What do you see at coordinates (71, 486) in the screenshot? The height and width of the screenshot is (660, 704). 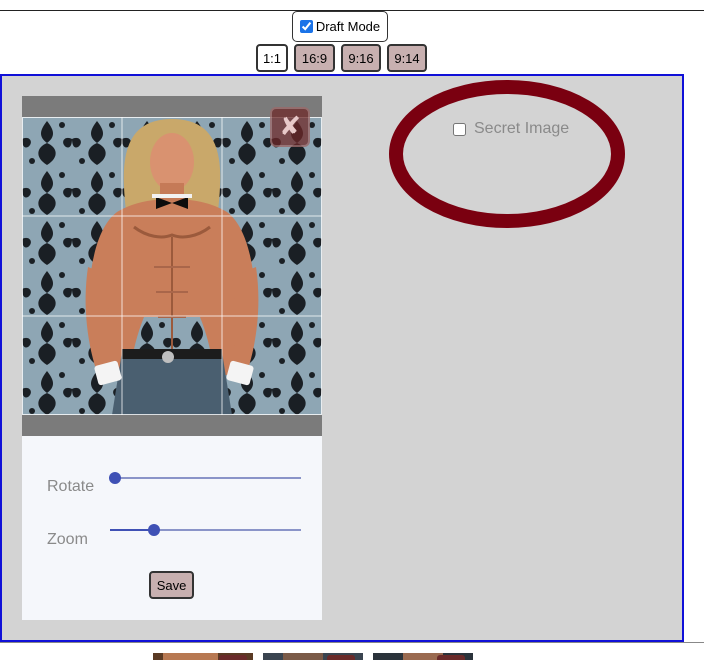 I see `rotate-label: Rotate` at bounding box center [71, 486].